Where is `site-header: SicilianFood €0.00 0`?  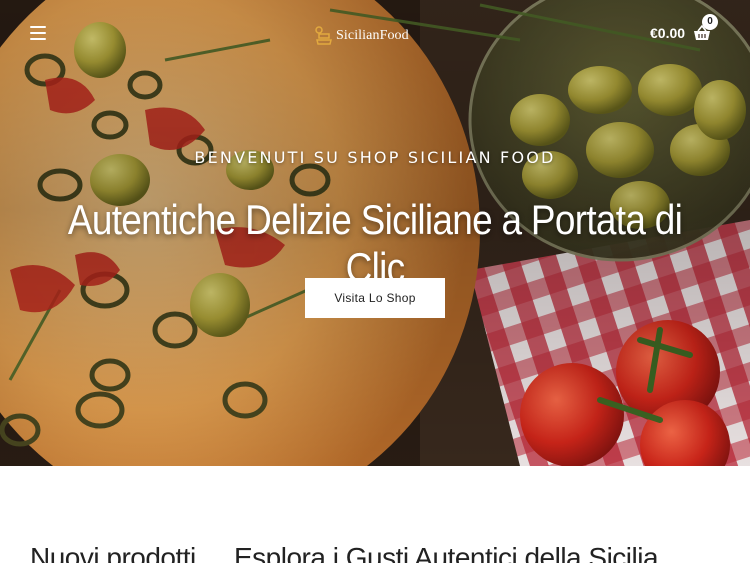
site-header: SicilianFood €0.00 0 is located at coordinates (375, 34).